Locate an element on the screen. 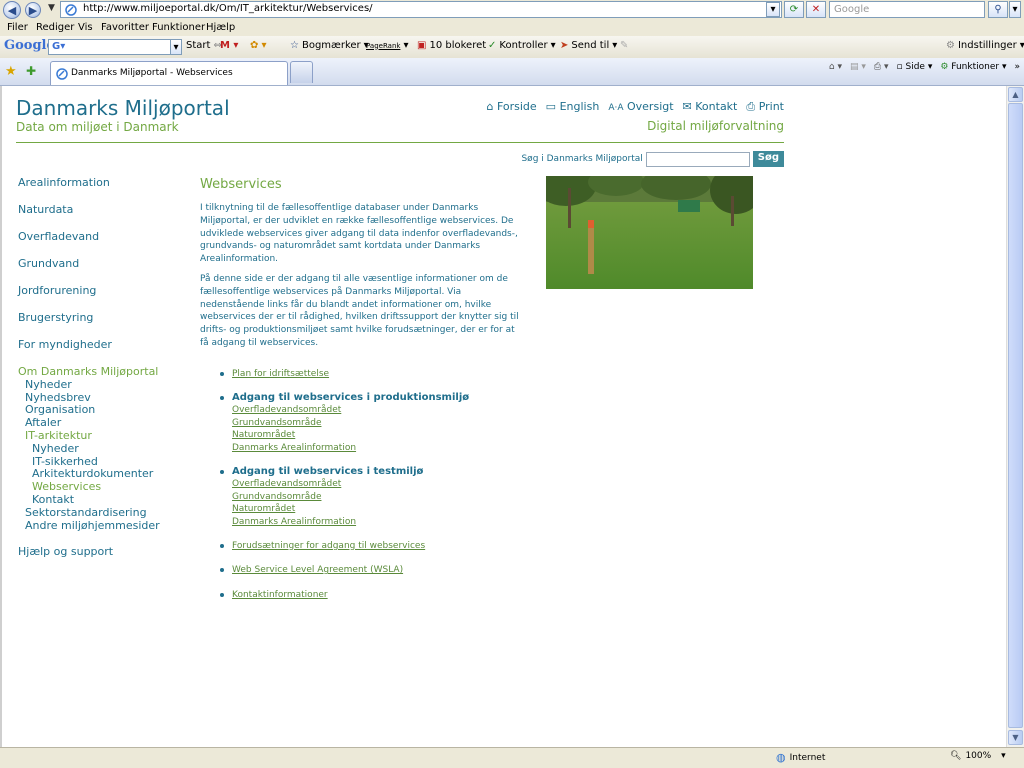  search-icon: ⚲ is located at coordinates (998, 9).